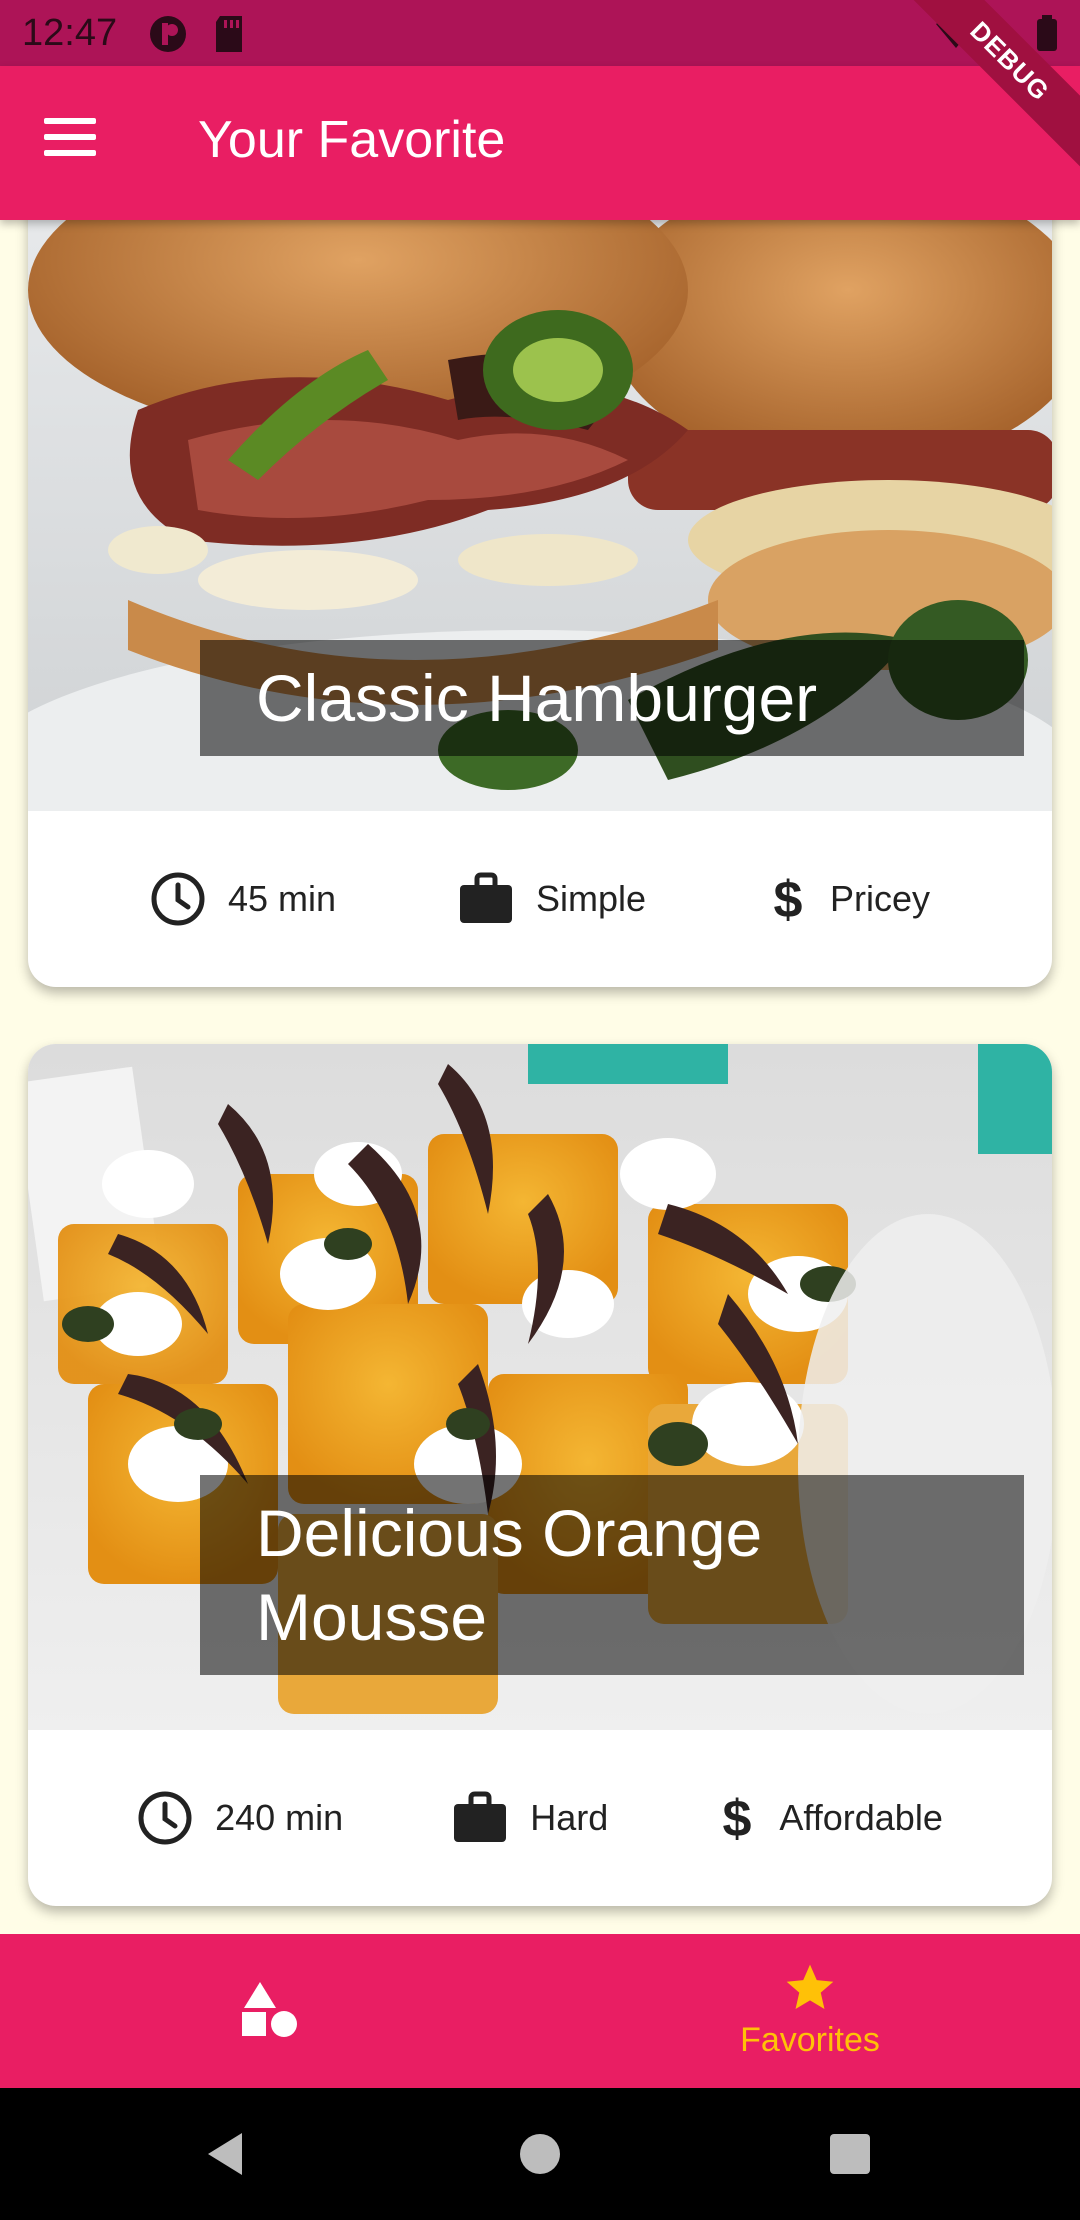 Image resolution: width=1080 pixels, height=2220 pixels. What do you see at coordinates (168, 34) in the screenshot?
I see `vpn-status-icon` at bounding box center [168, 34].